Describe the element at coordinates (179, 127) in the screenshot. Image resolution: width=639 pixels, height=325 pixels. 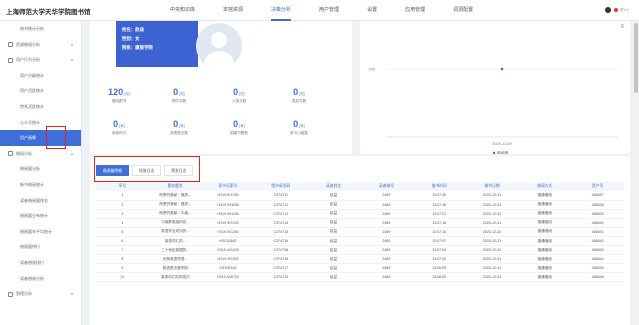
I see `stat-item: 0(本) 查看笔记数` at that location.